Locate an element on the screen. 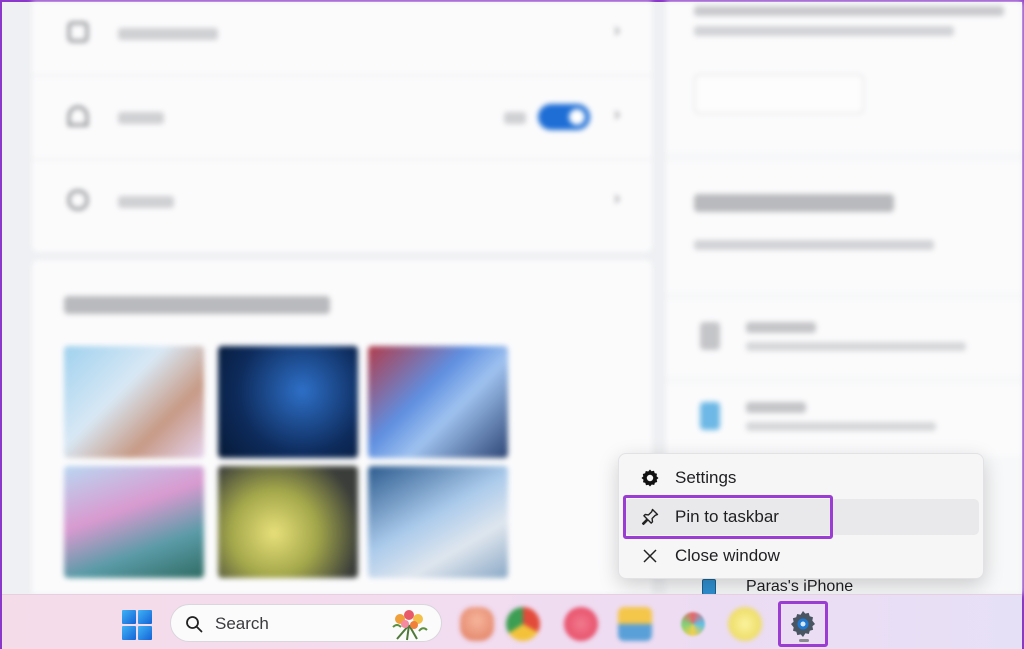 The height and width of the screenshot is (649, 1024). chrome-icon is located at coordinates (523, 624).